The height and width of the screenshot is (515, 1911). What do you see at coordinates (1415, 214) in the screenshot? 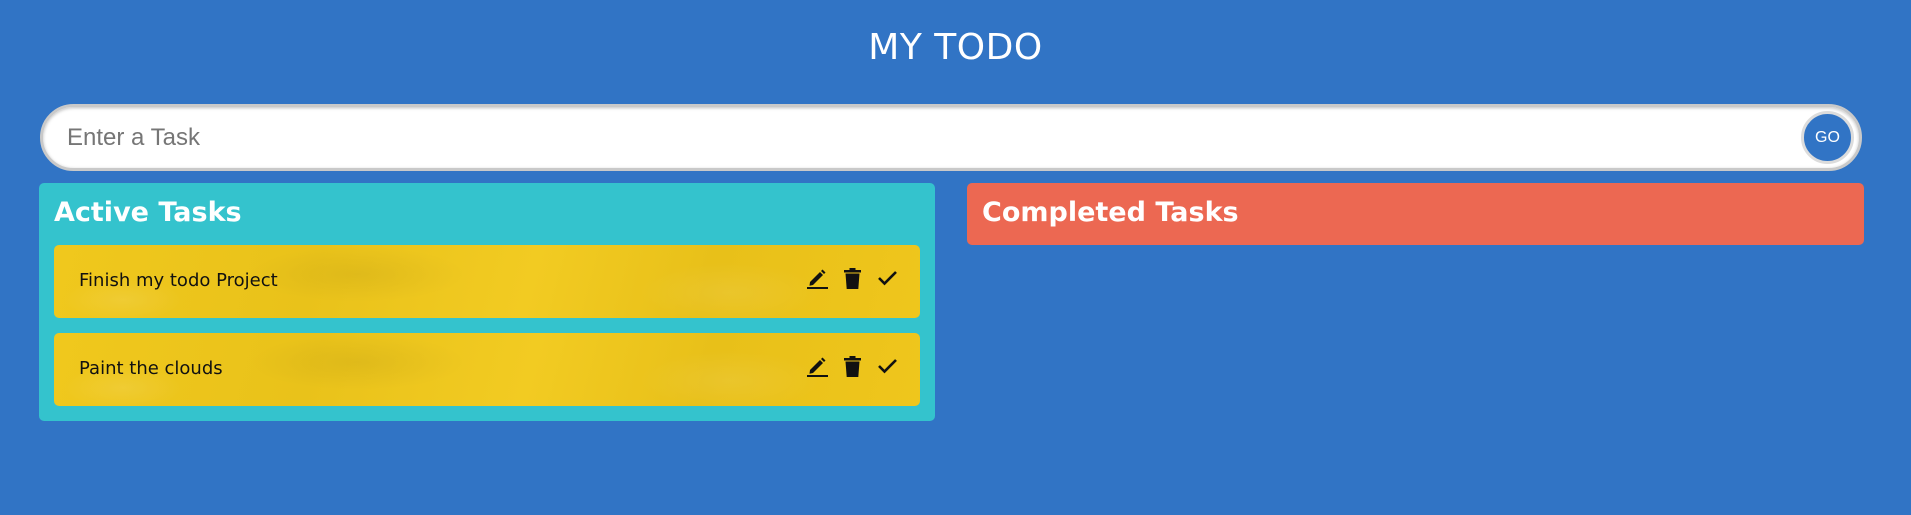
I see `completed-tasks-panel: Completed Tasks` at bounding box center [1415, 214].